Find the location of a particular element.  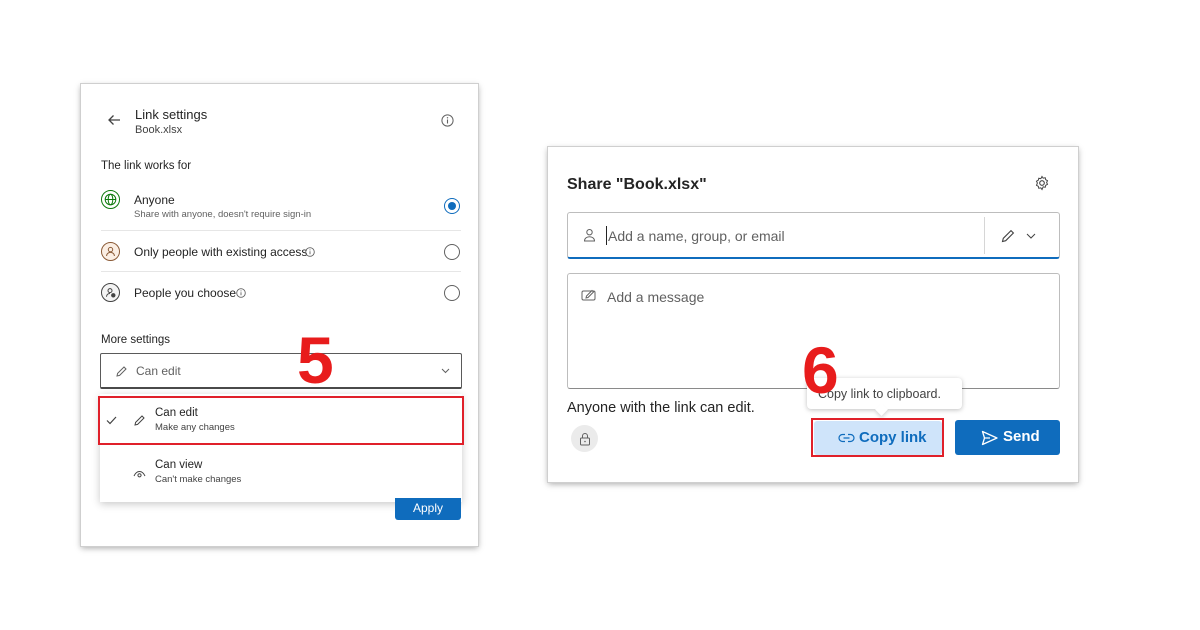

message-edit-icon is located at coordinates (589, 295).